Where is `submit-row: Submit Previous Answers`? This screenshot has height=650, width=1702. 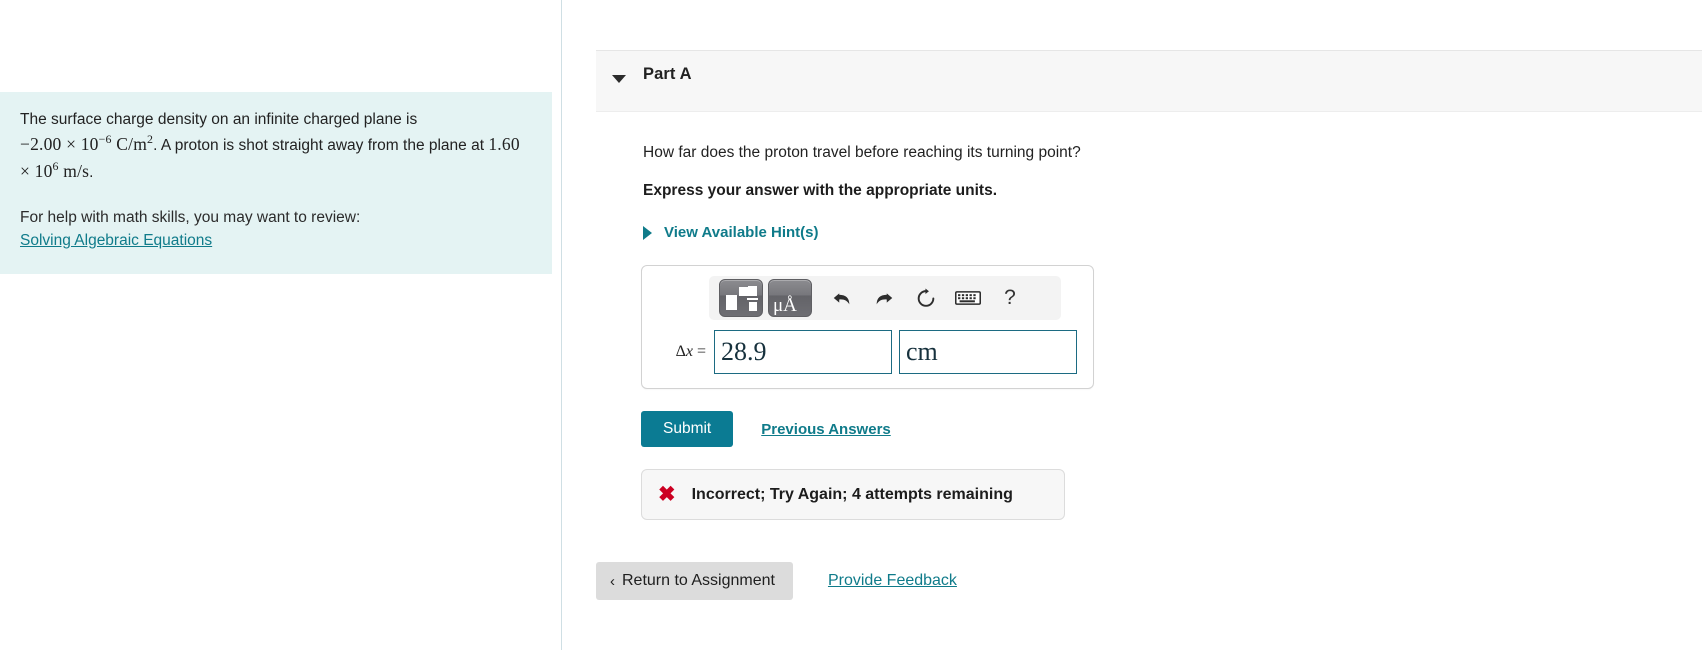
submit-row: Submit Previous Answers is located at coordinates (1171, 429).